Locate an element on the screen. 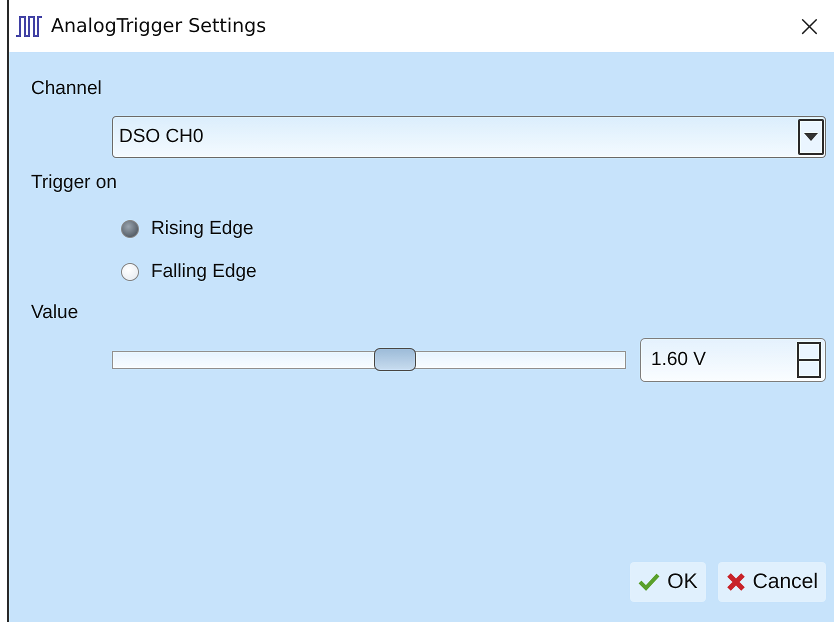 The height and width of the screenshot is (622, 834). trigger-label: Trigger on is located at coordinates (74, 183).